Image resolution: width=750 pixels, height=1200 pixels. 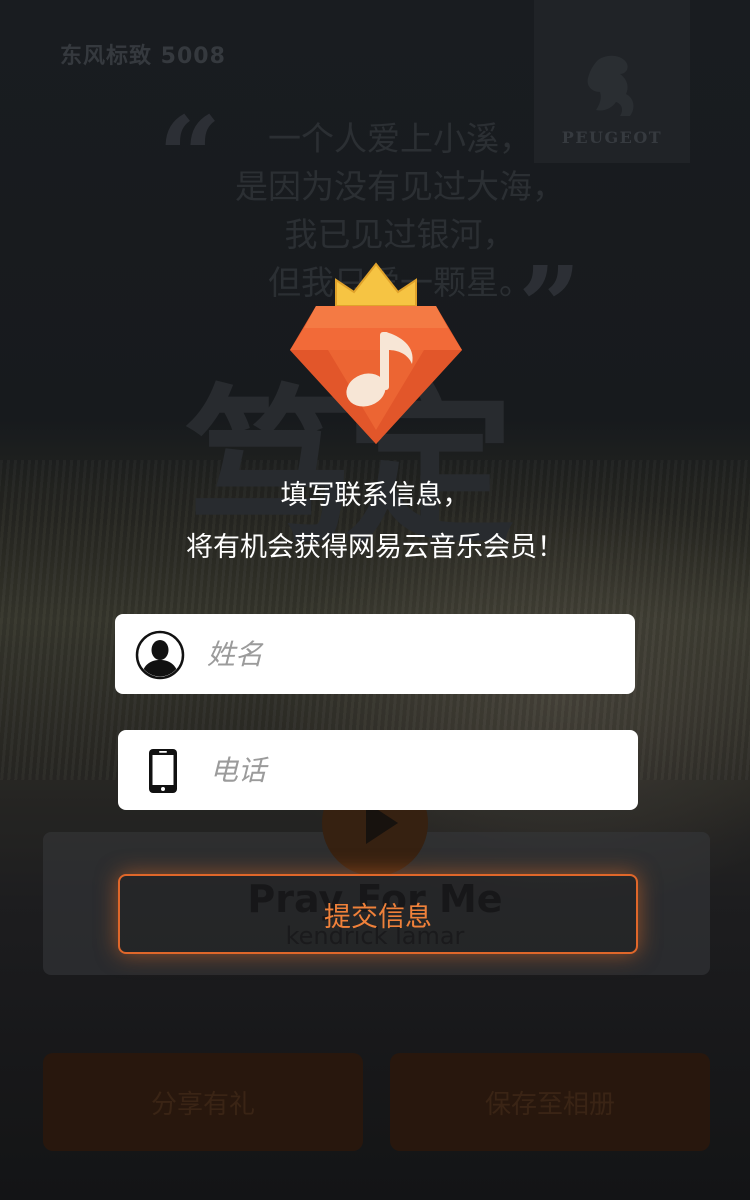 I want to click on name-field, so click(x=375, y=654).